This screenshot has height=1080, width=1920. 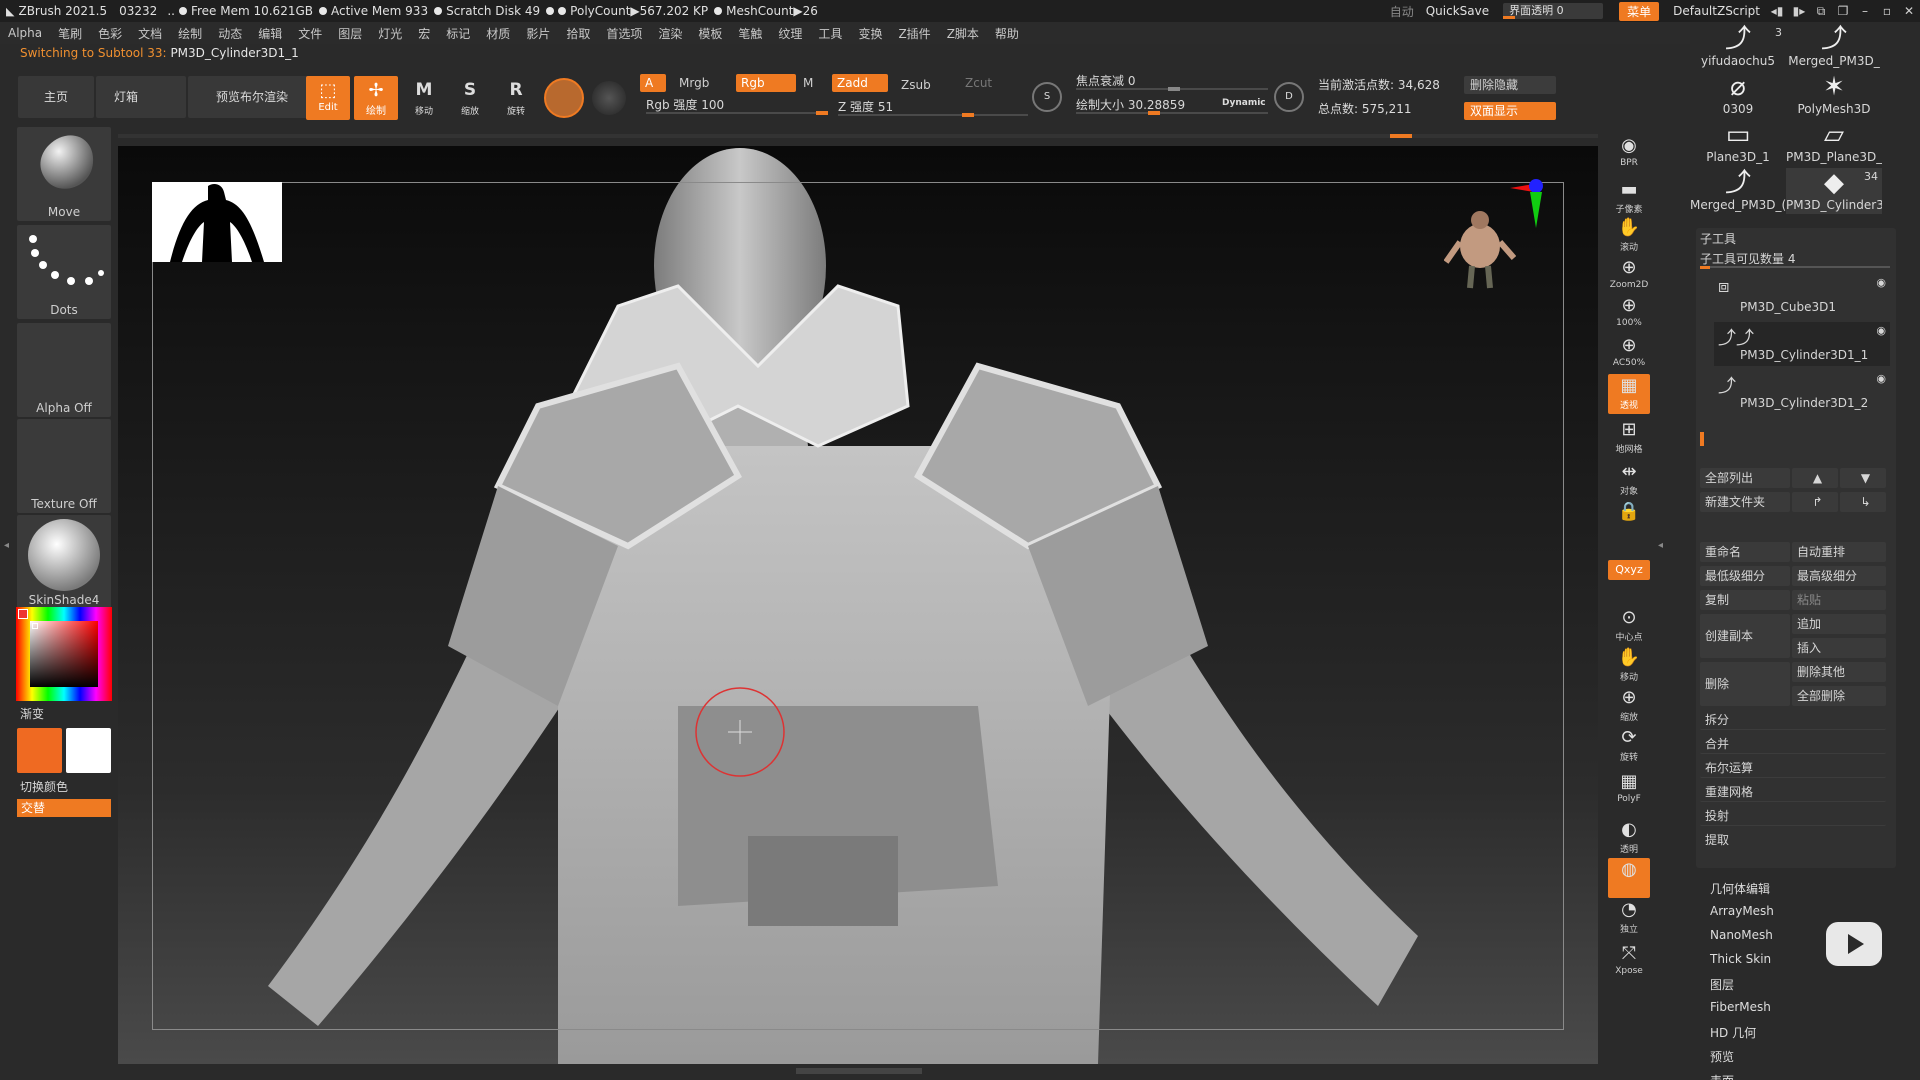 What do you see at coordinates (44, 786) in the screenshot?
I see `switch-color-label: 切换颜色` at bounding box center [44, 786].